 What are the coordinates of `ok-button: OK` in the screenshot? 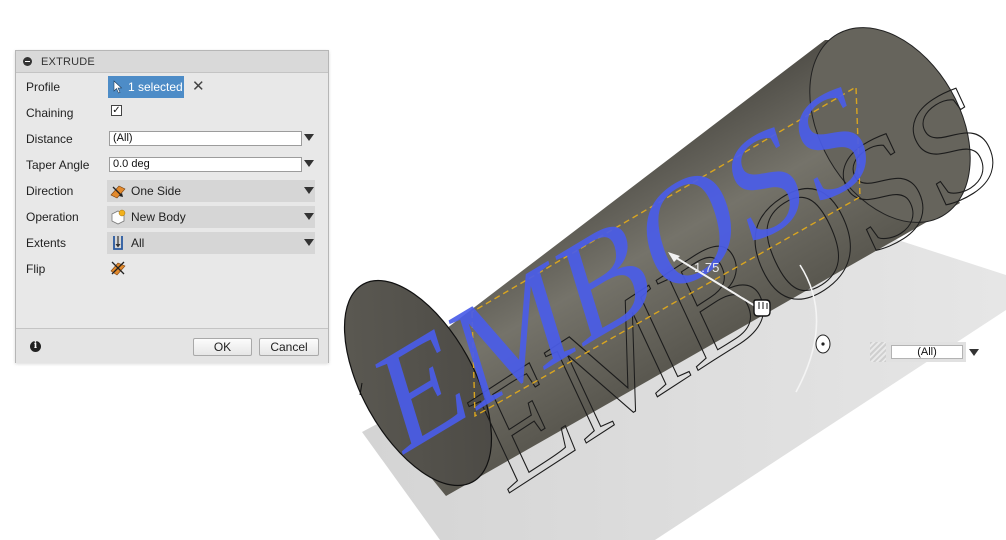 It's located at (222, 347).